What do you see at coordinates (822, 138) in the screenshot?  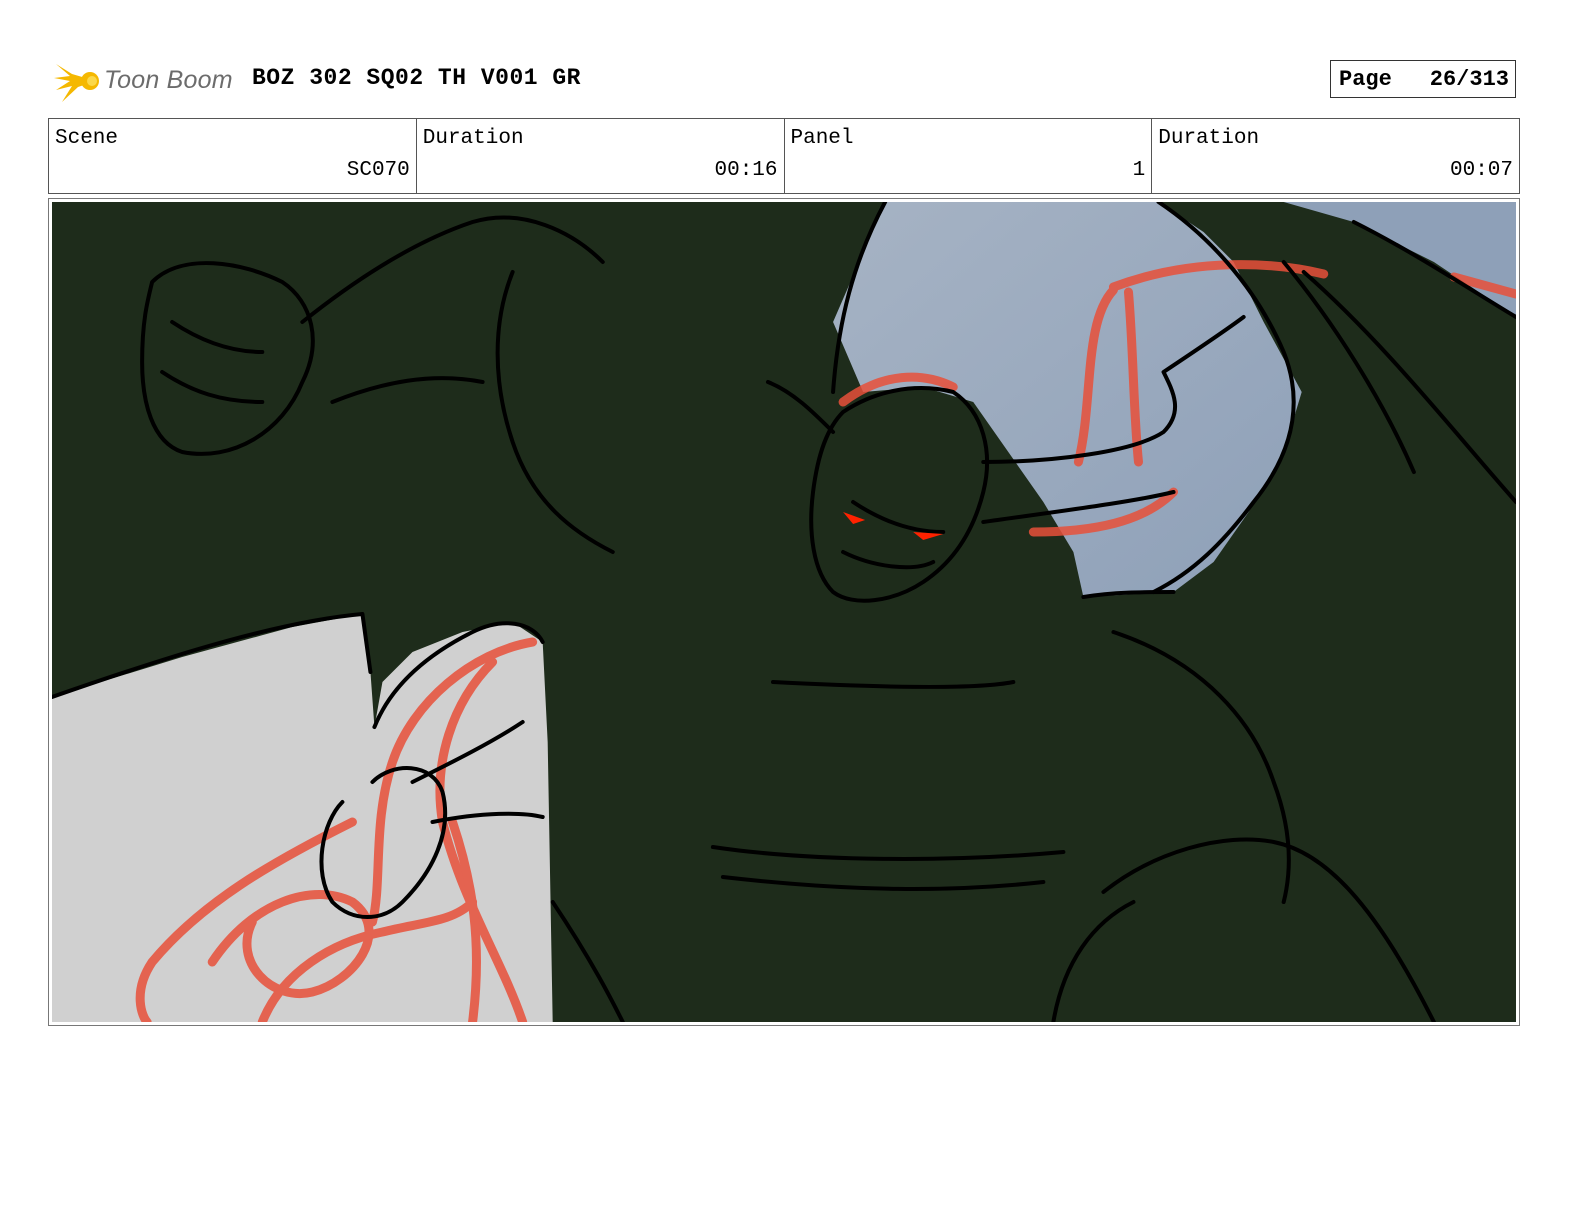 I see `panel-label: Panel` at bounding box center [822, 138].